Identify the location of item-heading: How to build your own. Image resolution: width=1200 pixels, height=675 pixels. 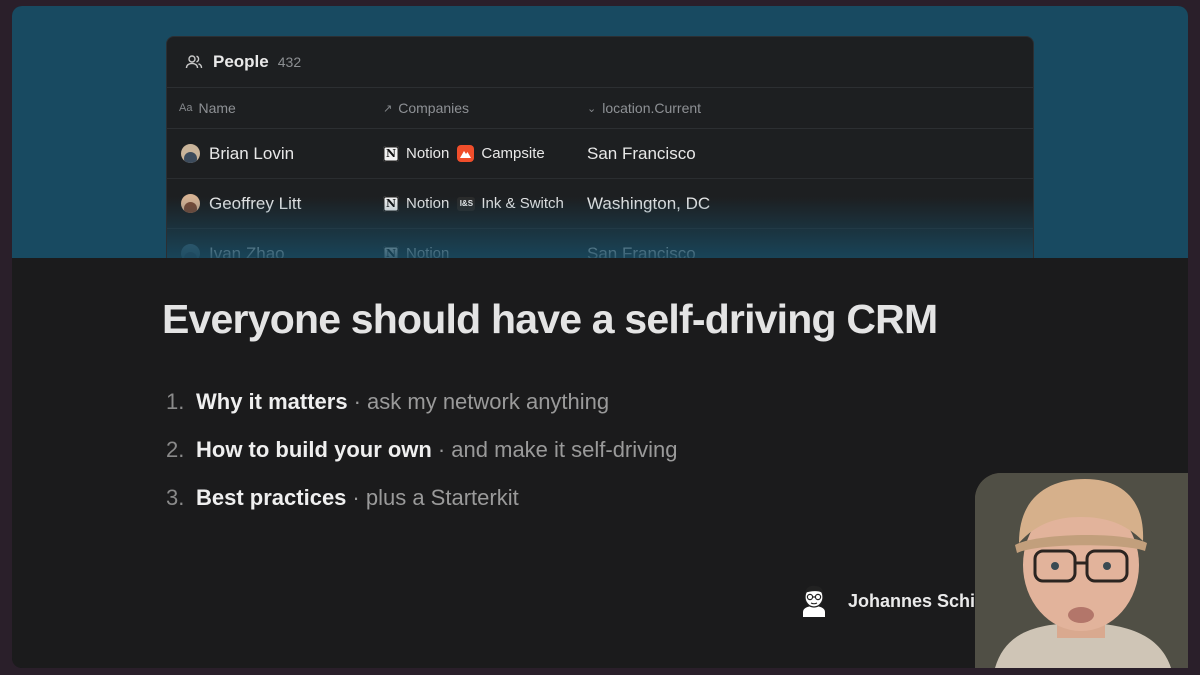
(314, 449).